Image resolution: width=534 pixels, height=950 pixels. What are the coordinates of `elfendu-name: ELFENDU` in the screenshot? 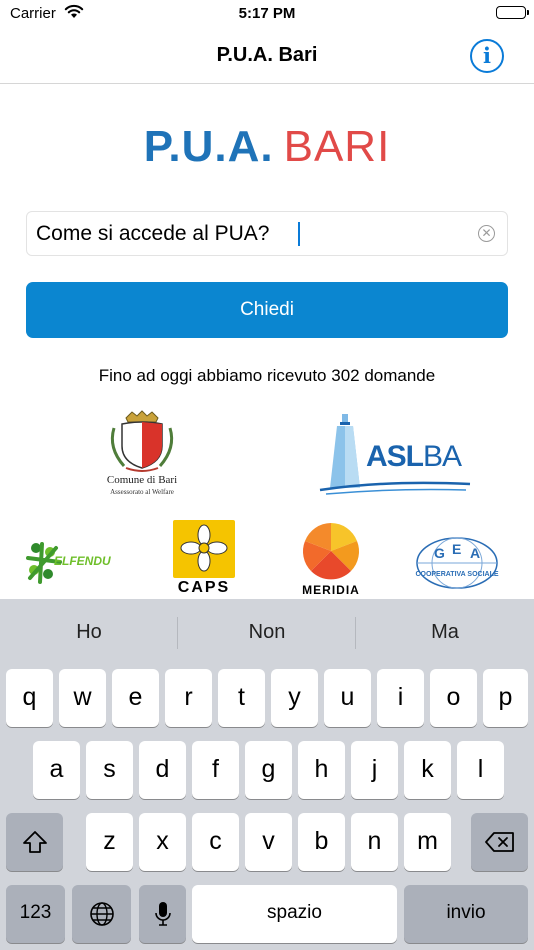 It's located at (82, 561).